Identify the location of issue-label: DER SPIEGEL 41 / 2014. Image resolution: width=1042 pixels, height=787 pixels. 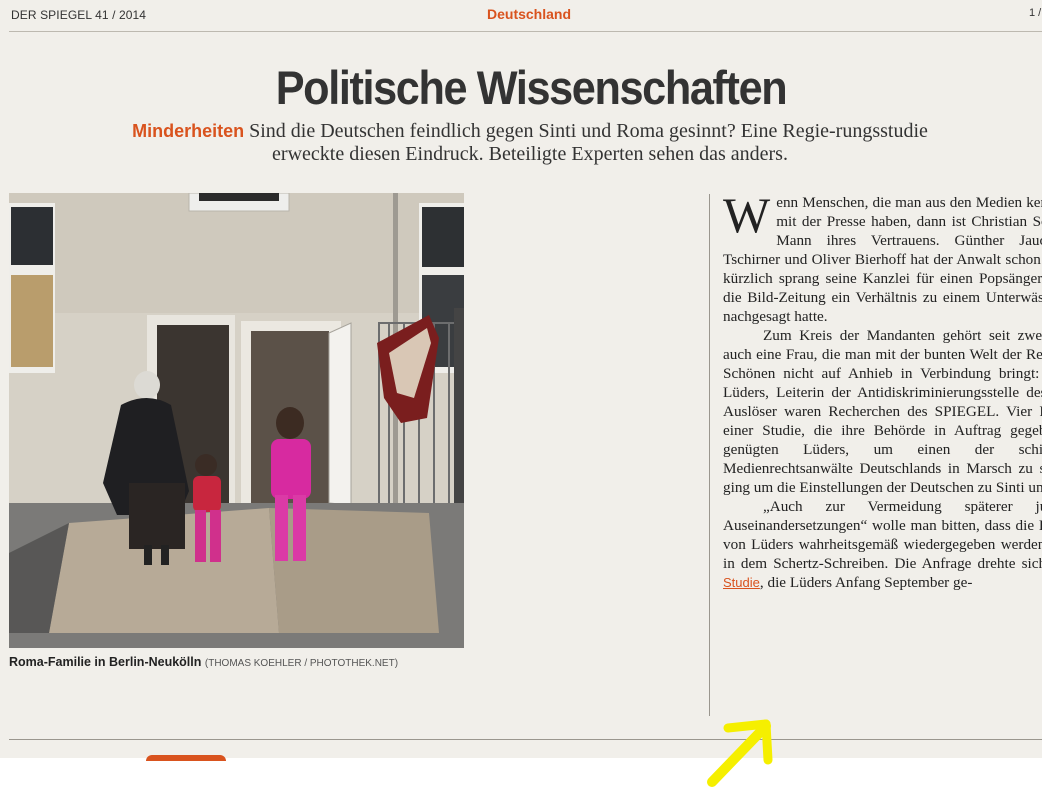
(79, 15).